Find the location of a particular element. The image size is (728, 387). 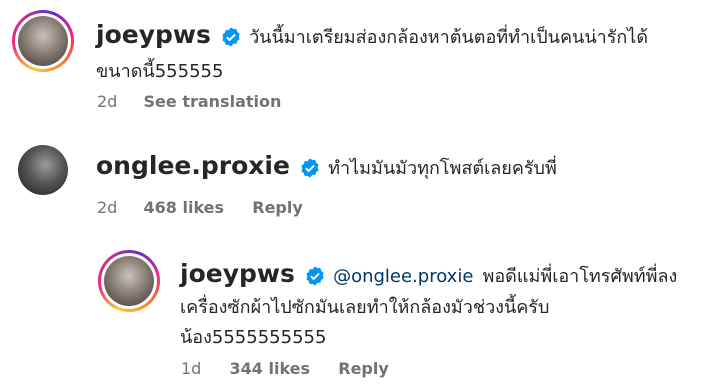

avatar-onglee-proxie is located at coordinates (43, 170).